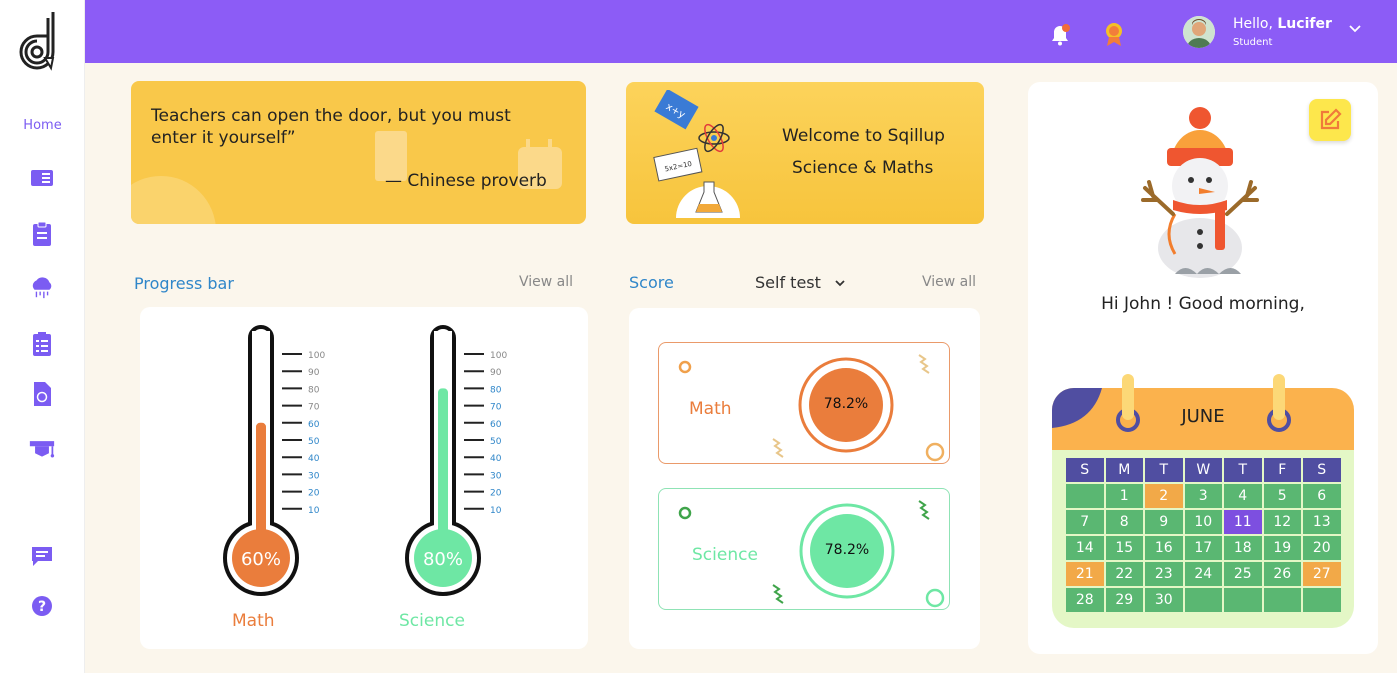 The image size is (1397, 673). What do you see at coordinates (1282, 496) in the screenshot?
I see `calendar-day: 5` at bounding box center [1282, 496].